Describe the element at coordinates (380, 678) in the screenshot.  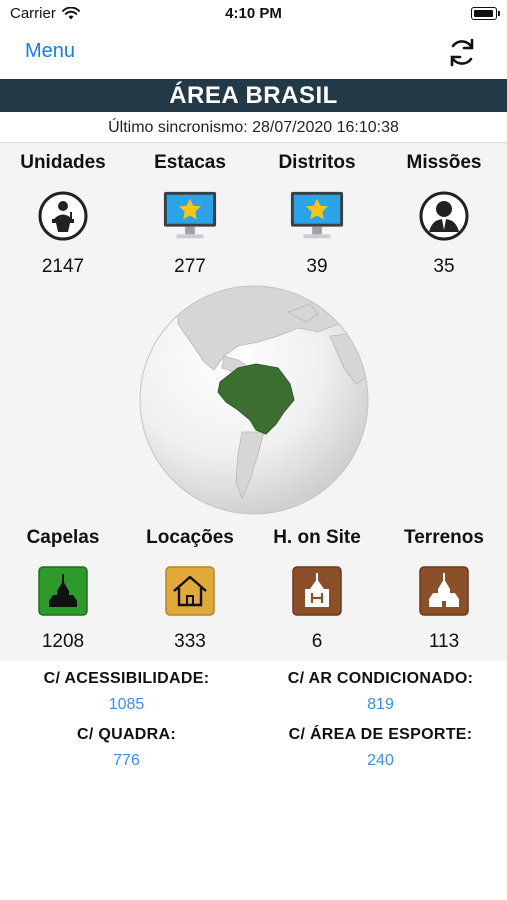
I see `detail-label: C/ AR CONDICIONADO:` at that location.